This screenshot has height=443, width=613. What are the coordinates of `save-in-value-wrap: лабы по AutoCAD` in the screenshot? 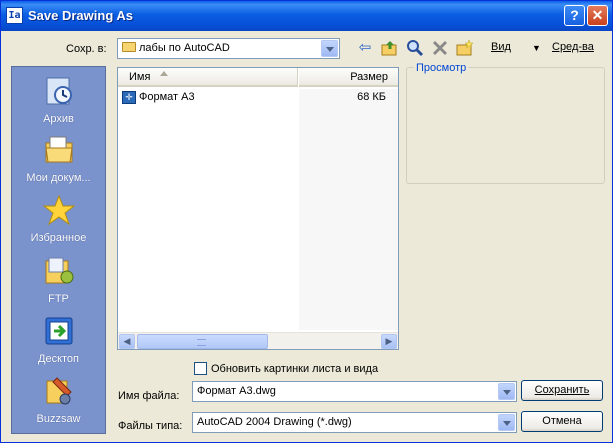 It's located at (176, 48).